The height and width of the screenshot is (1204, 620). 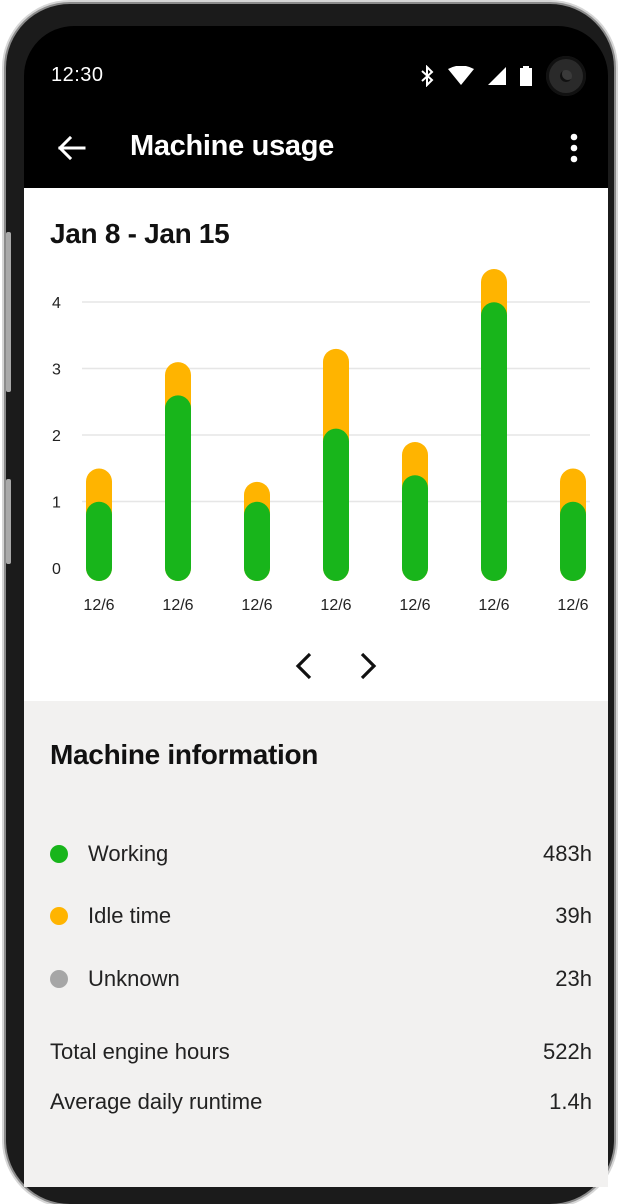 What do you see at coordinates (56, 370) in the screenshot?
I see `y-tick-label: 3` at bounding box center [56, 370].